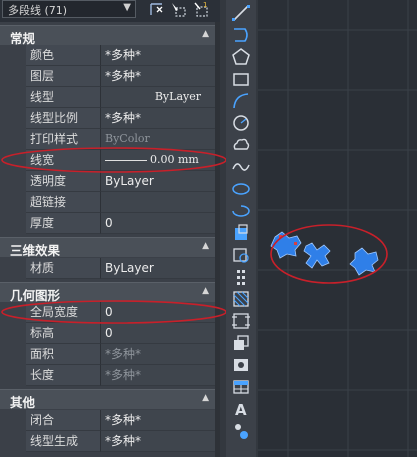 This screenshot has width=417, height=457. I want to click on property-row-linetype-scale: 线型比例 *多种*, so click(107, 118).